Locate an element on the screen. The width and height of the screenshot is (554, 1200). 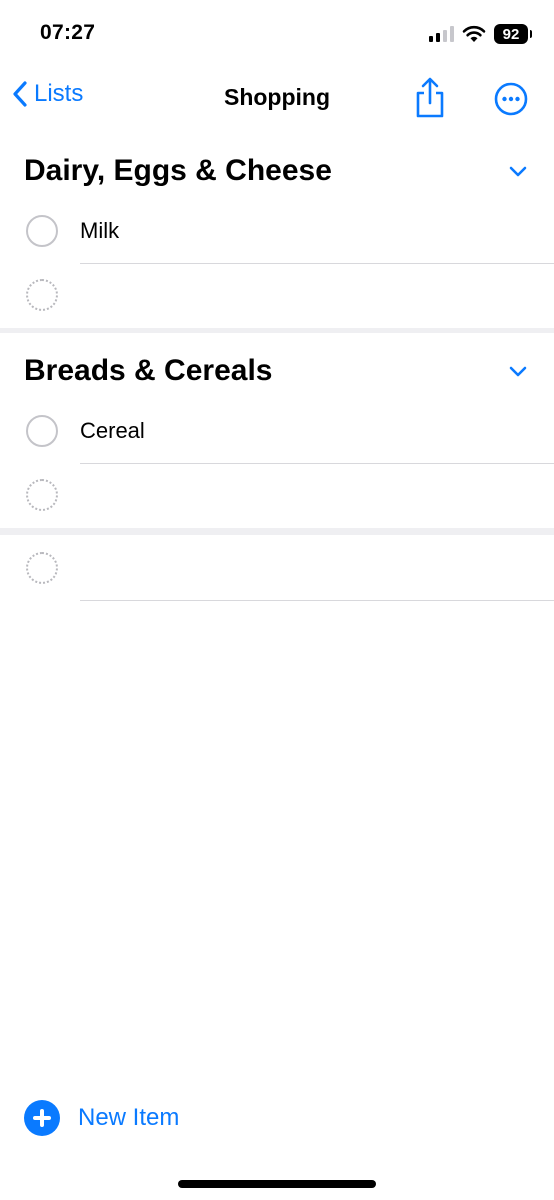
navigation-bar: Lists Shopping is located at coordinates (277, 98).